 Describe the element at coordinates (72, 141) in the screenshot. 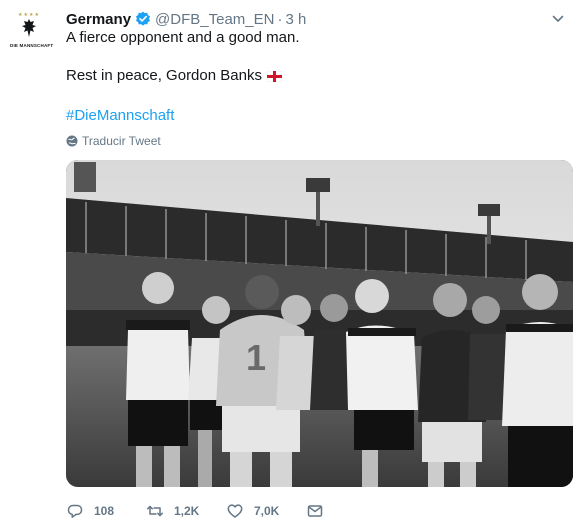

I see `globe-icon` at that location.